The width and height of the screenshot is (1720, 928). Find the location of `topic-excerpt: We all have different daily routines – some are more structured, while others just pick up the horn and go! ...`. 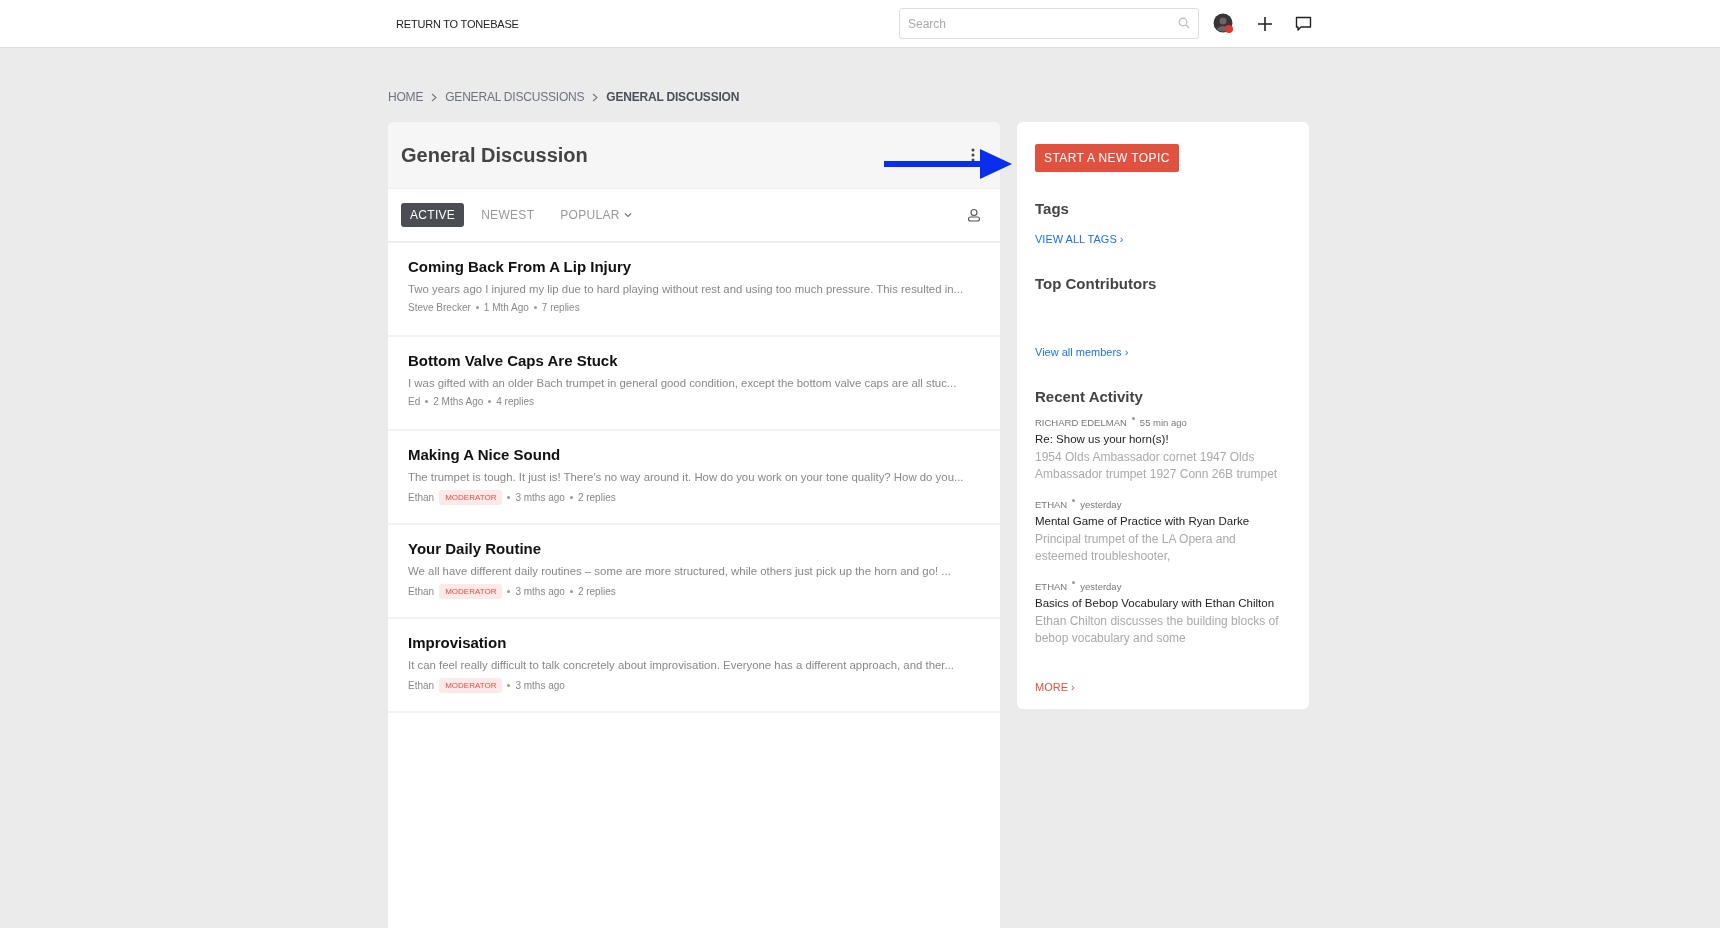

topic-excerpt: We all have different daily routines – some are more structured, while others just pick up the horn and go! ... is located at coordinates (680, 571).